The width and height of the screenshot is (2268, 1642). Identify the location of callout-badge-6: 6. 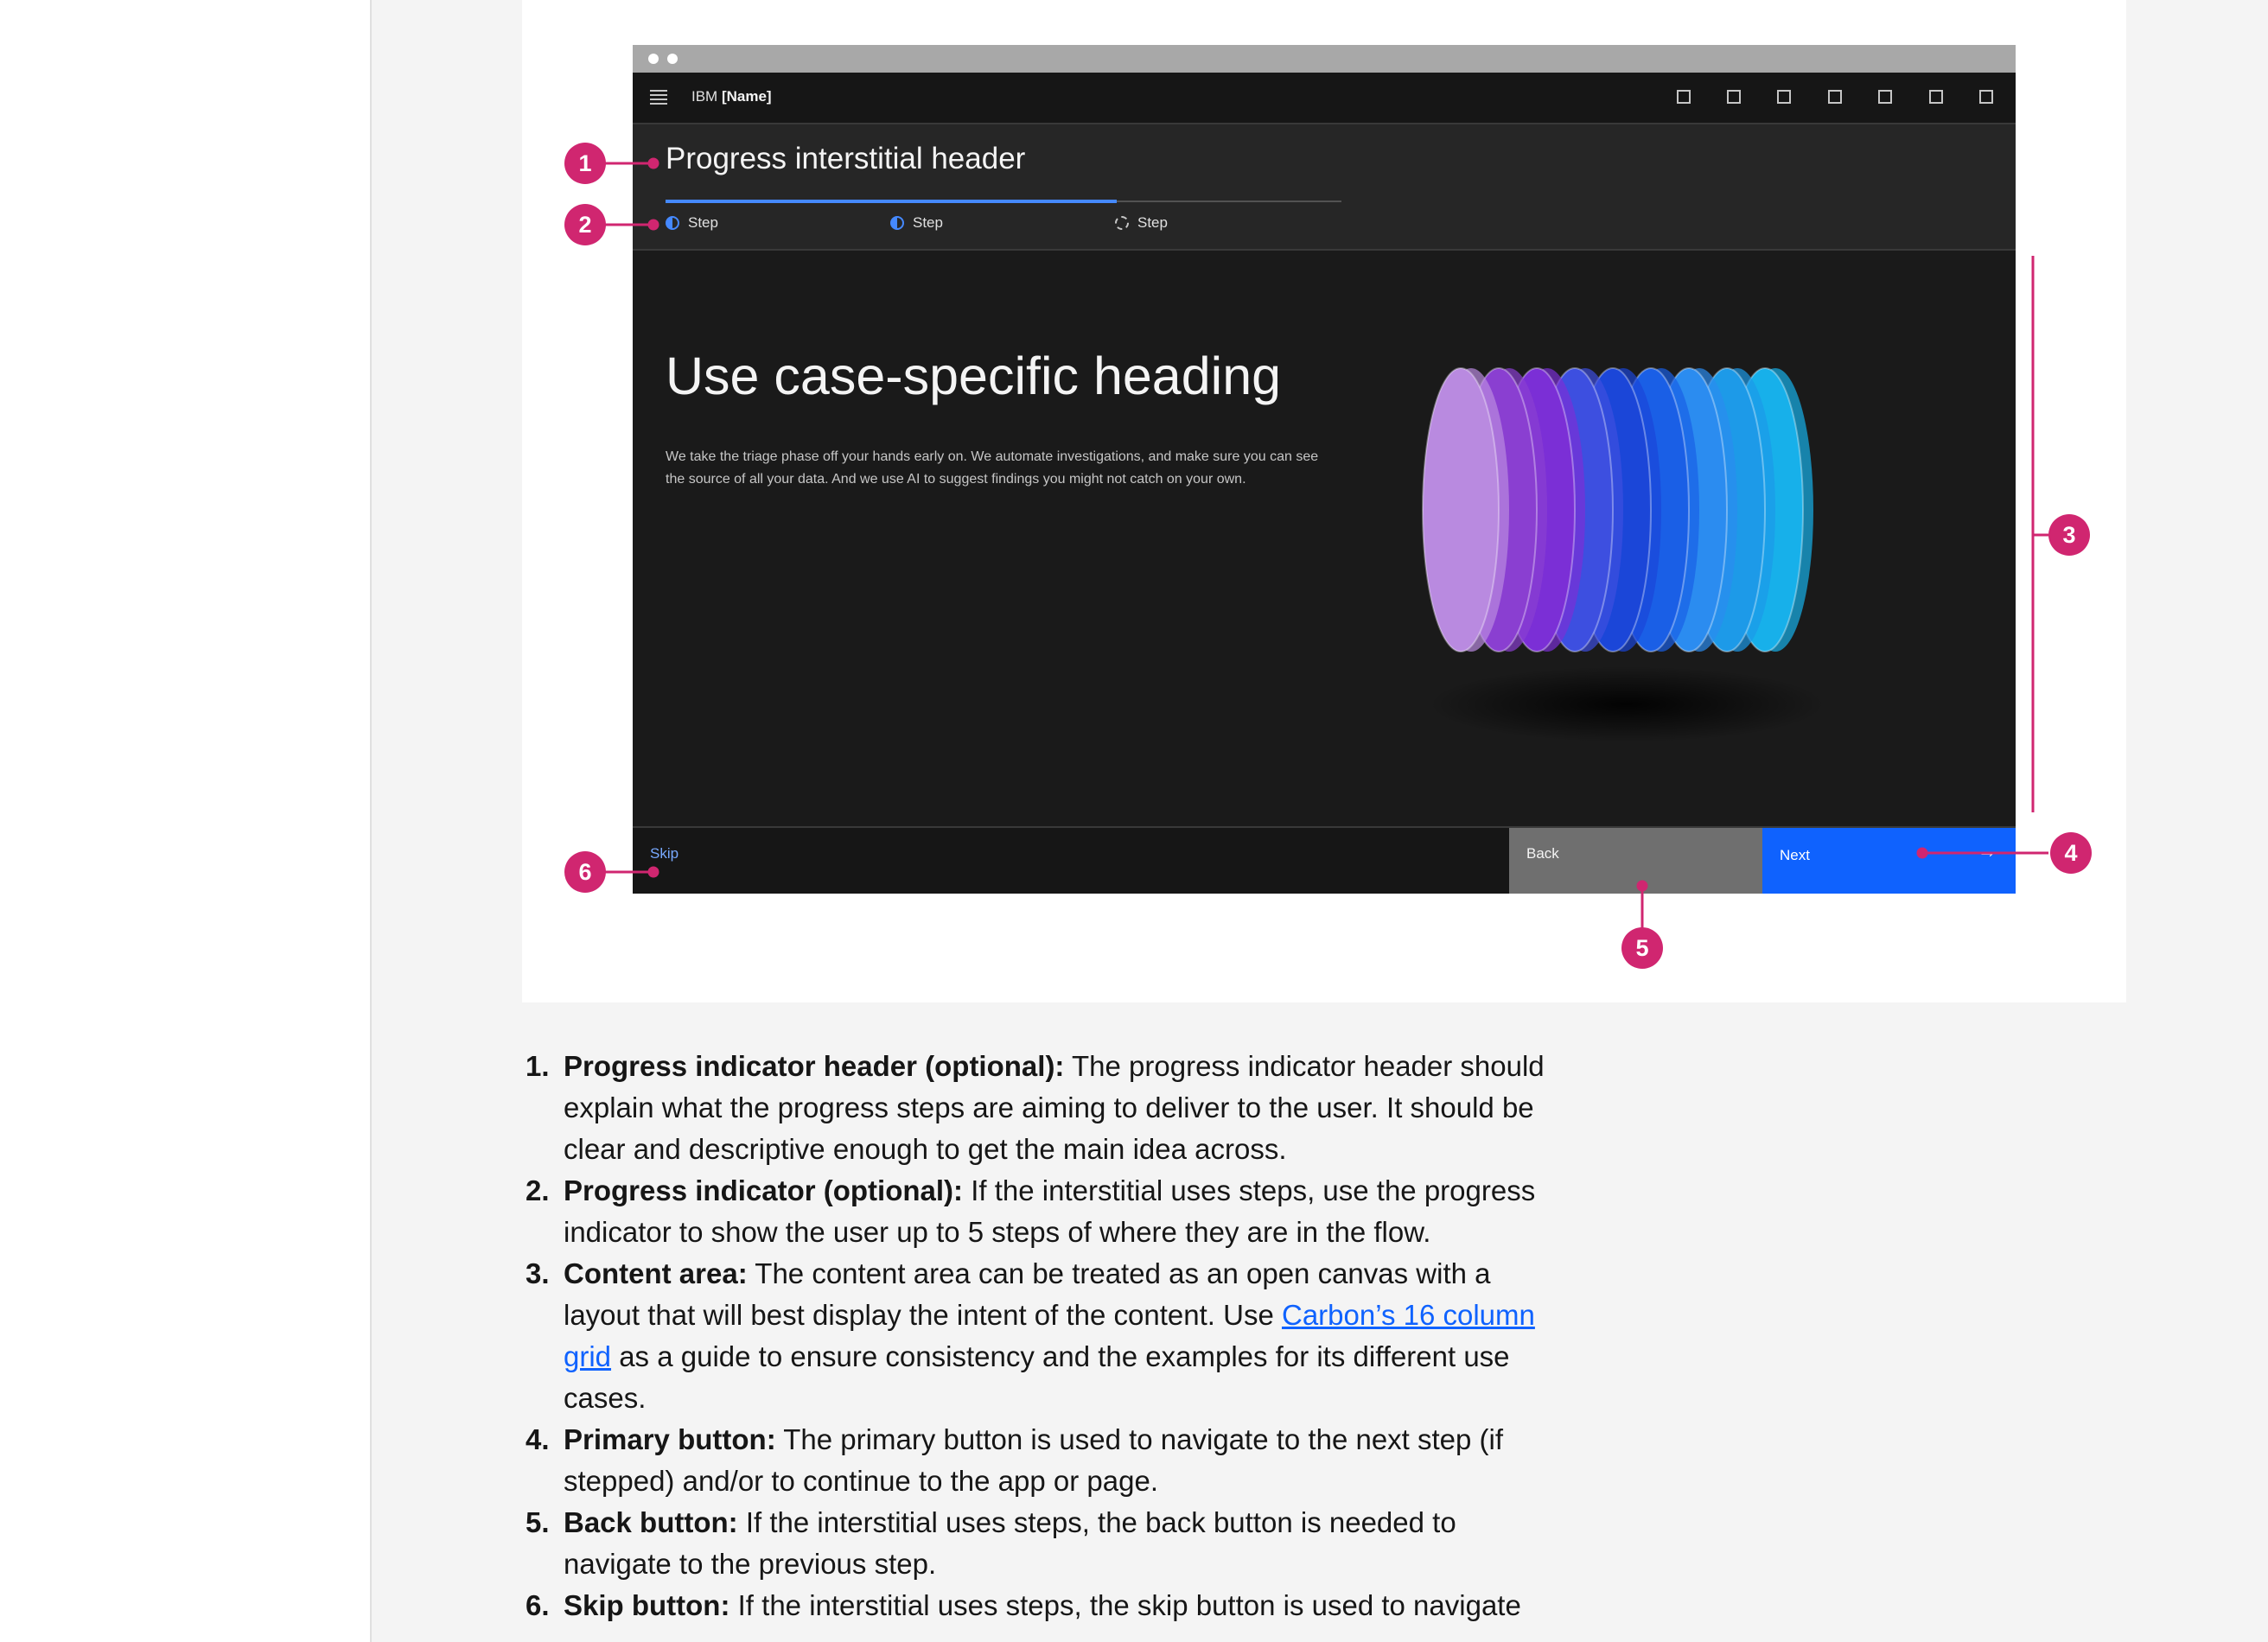
(585, 872).